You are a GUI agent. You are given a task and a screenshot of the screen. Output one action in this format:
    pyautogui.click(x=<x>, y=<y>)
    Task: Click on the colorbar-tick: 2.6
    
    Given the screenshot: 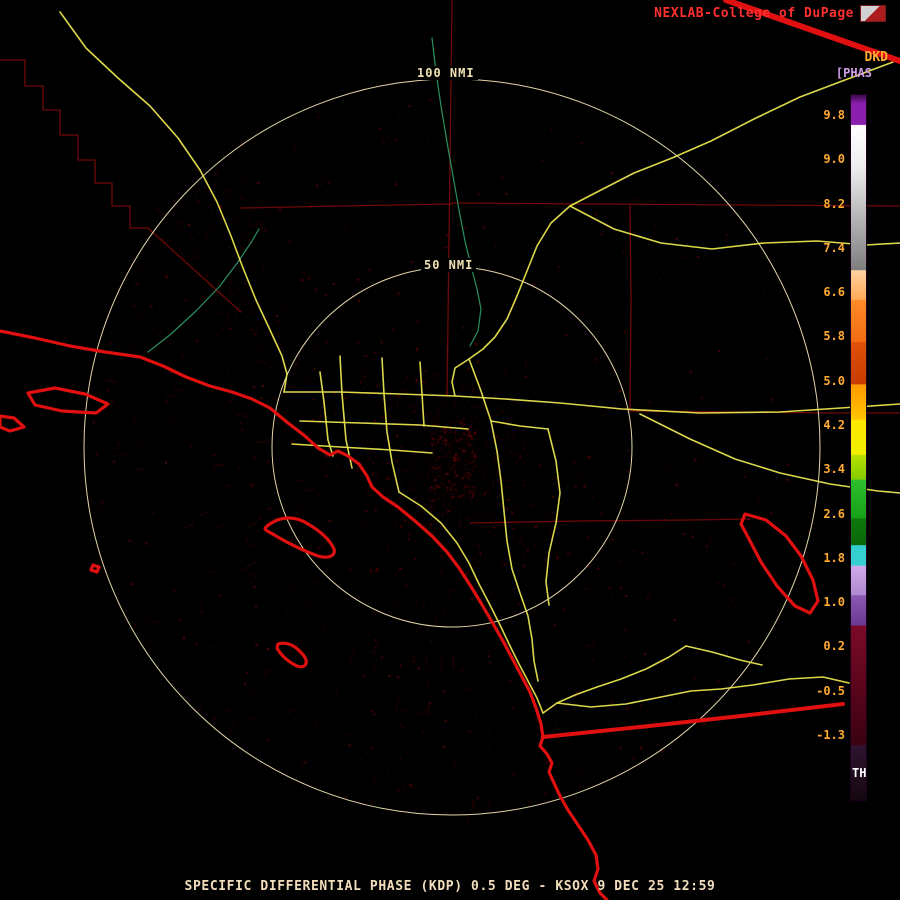 What is the action you would take?
    pyautogui.click(x=834, y=513)
    